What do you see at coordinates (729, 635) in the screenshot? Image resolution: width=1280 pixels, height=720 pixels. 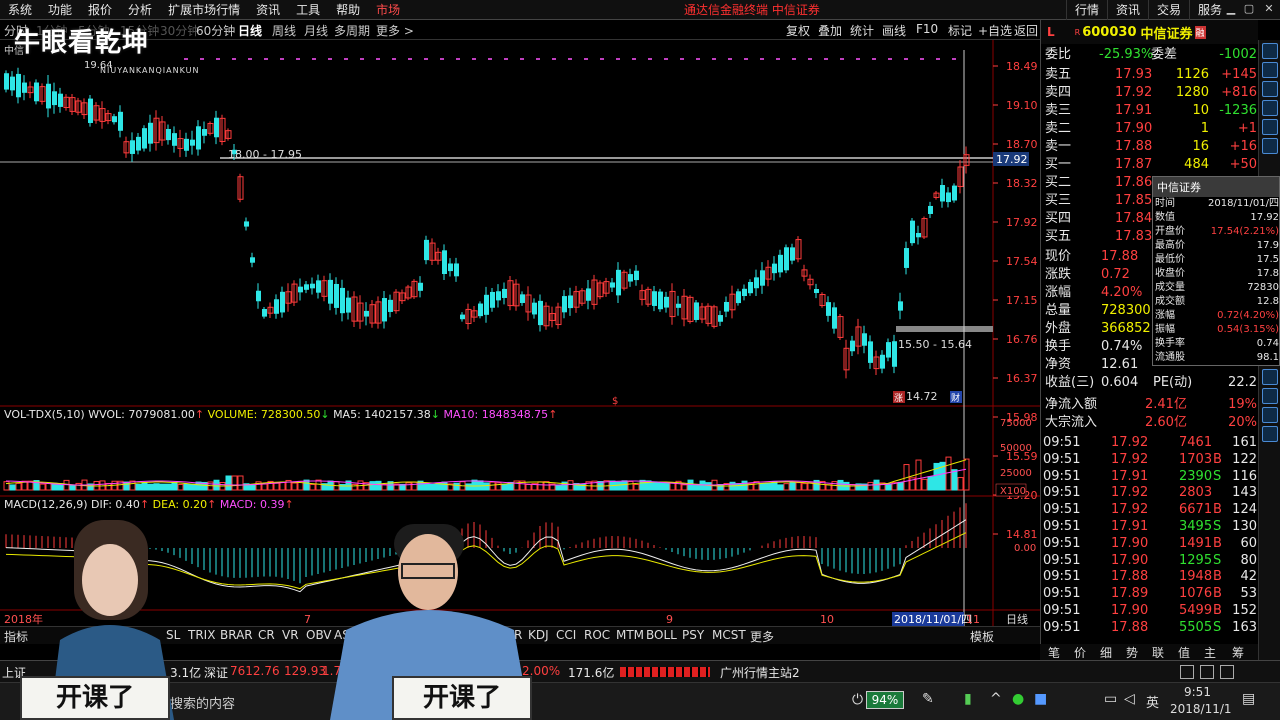 I see `tab-mcst: MCST` at bounding box center [729, 635].